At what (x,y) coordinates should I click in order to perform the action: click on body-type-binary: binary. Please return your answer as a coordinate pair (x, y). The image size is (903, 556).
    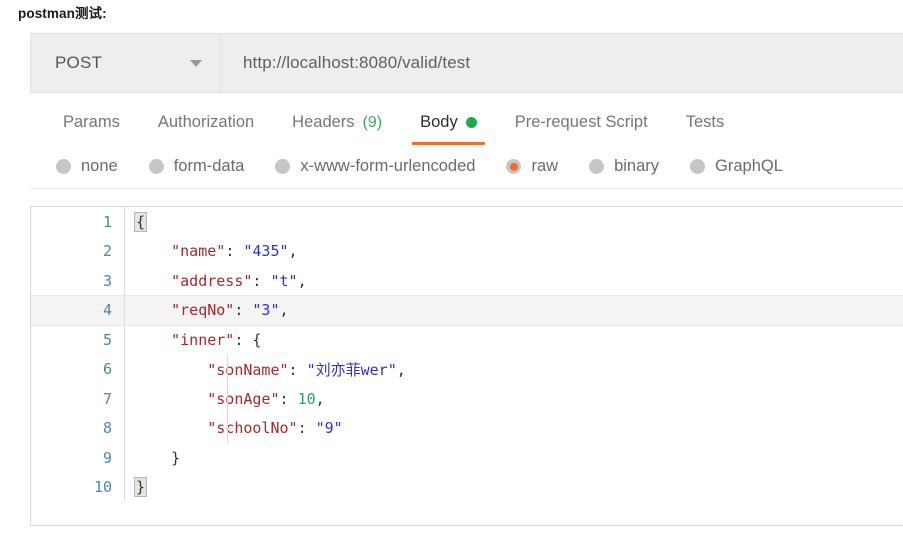
    Looking at the image, I should click on (624, 166).